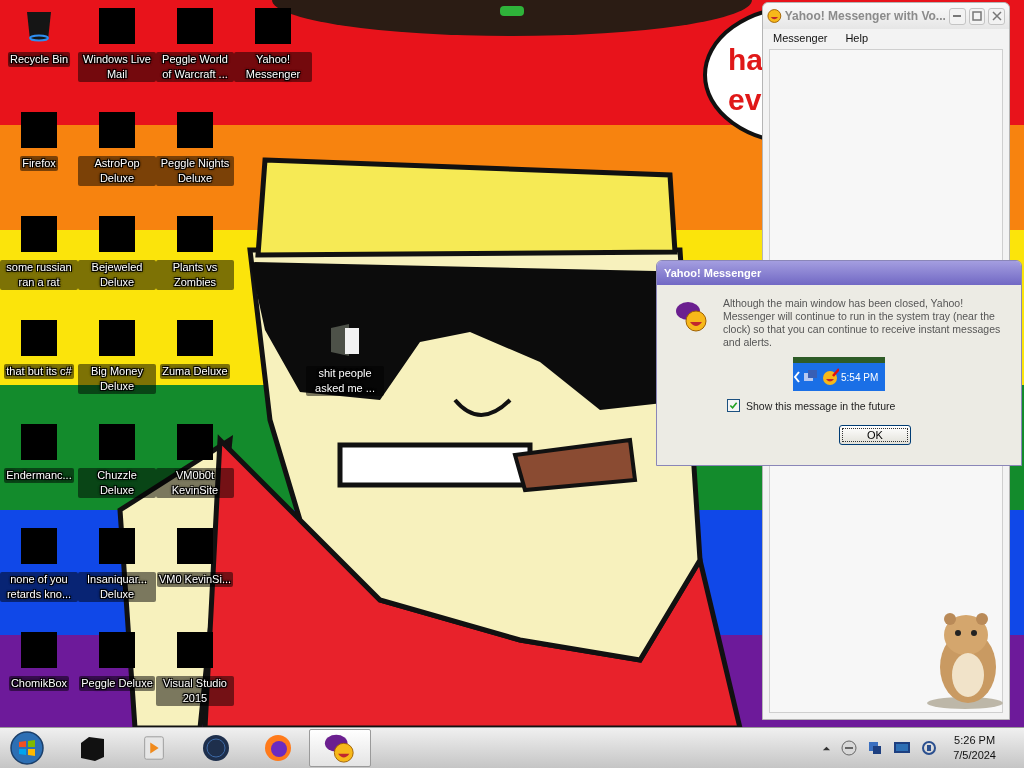 The width and height of the screenshot is (1024, 768). Describe the element at coordinates (117, 483) in the screenshot. I see `desktop-icon-label: Chuzzle Deluxe` at that location.